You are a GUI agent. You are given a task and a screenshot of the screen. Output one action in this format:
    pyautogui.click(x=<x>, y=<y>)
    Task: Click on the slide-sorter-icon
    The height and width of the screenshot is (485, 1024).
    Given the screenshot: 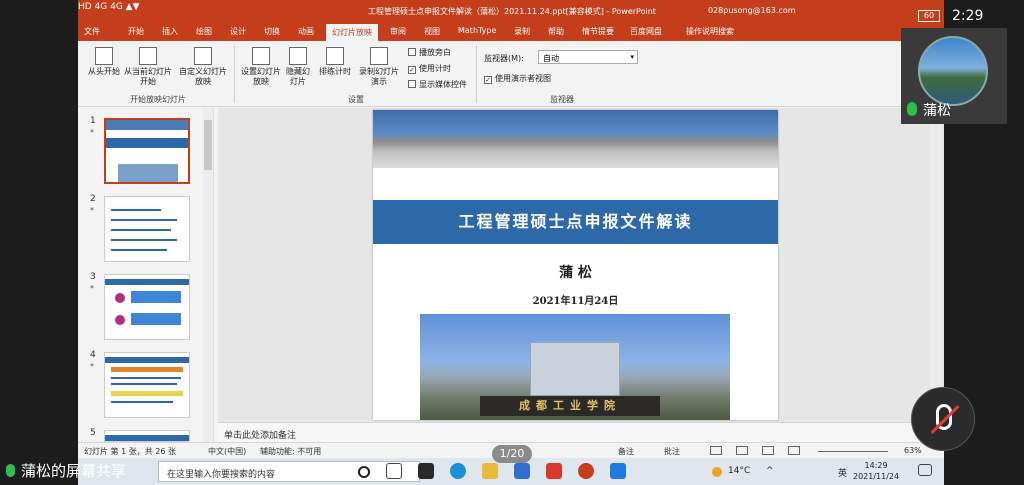 What is the action you would take?
    pyautogui.click(x=742, y=450)
    